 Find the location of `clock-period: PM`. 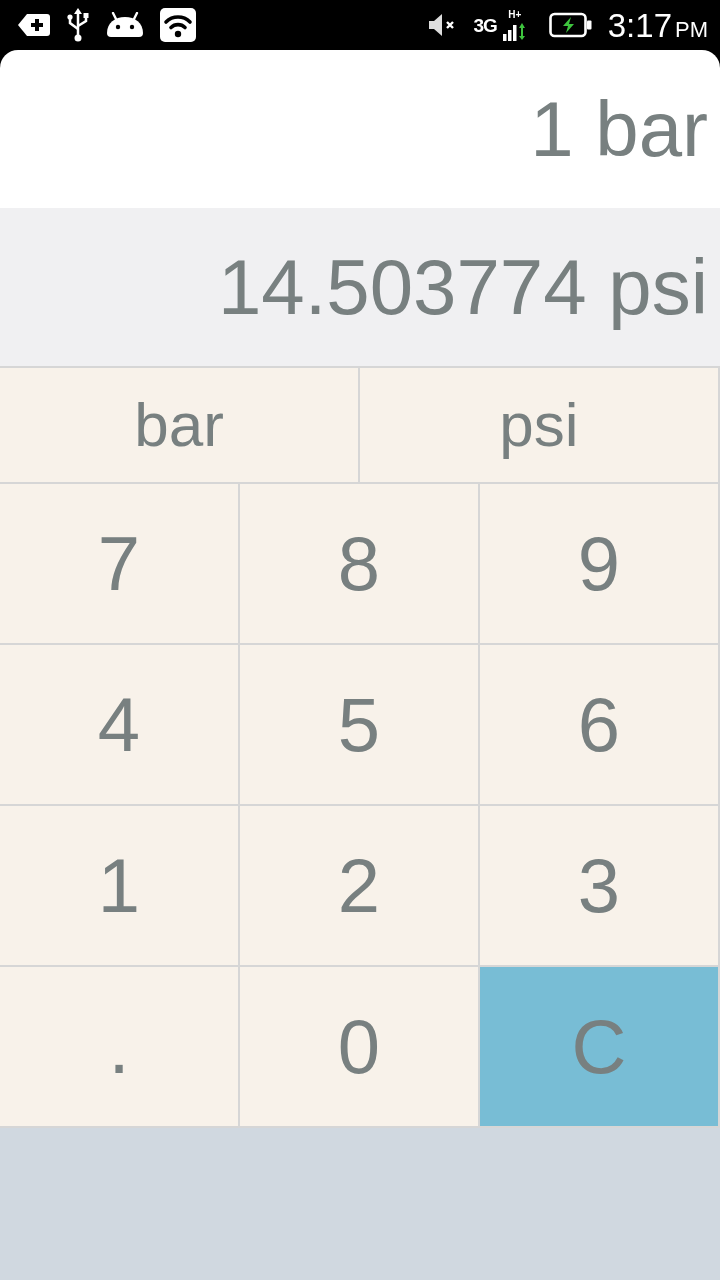

clock-period: PM is located at coordinates (691, 29).